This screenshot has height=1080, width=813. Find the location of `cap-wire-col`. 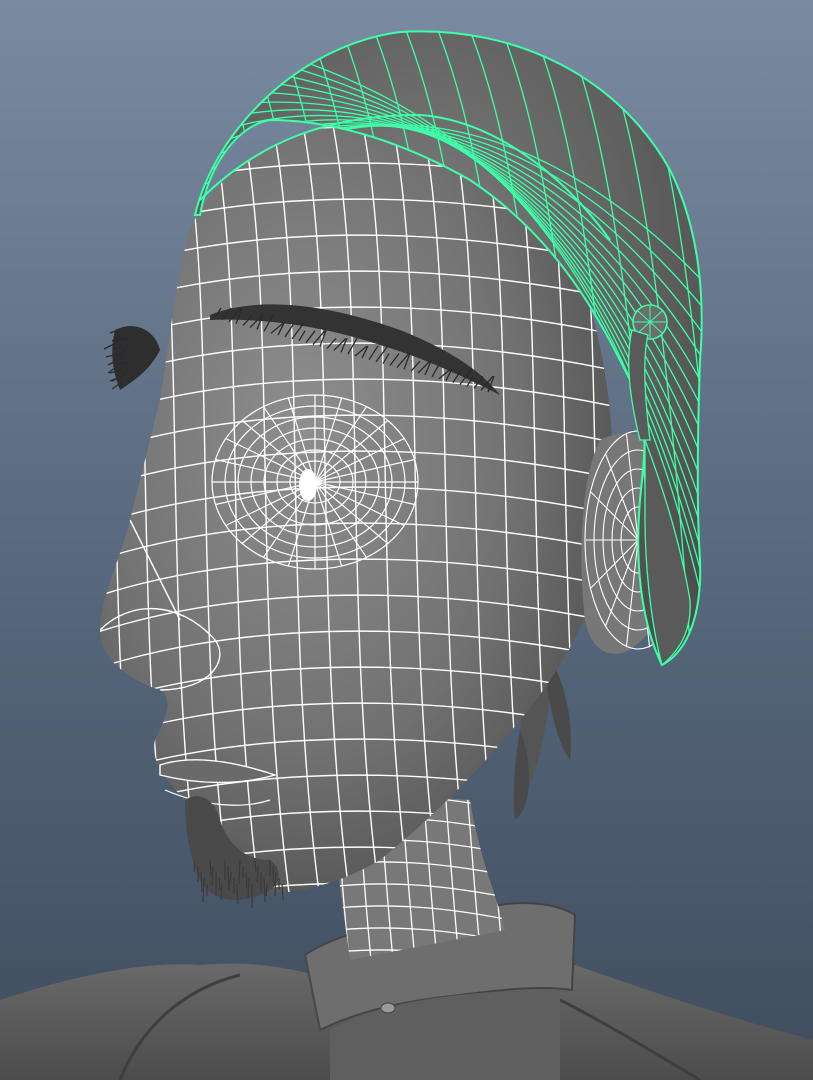

cap-wire-col is located at coordinates (695, 348).